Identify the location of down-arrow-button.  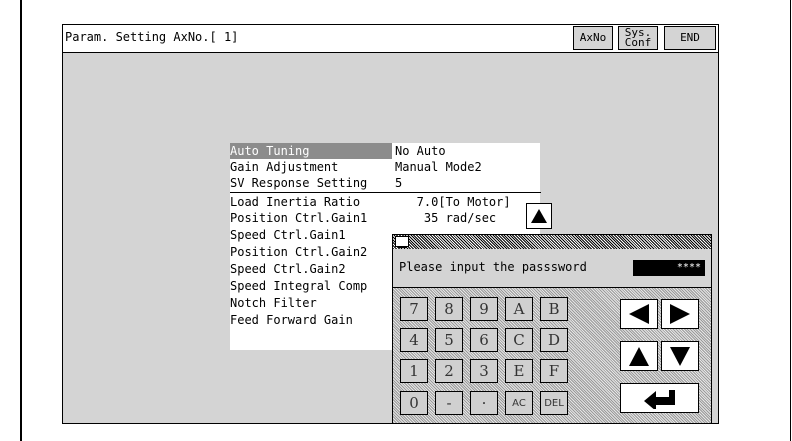
(680, 356).